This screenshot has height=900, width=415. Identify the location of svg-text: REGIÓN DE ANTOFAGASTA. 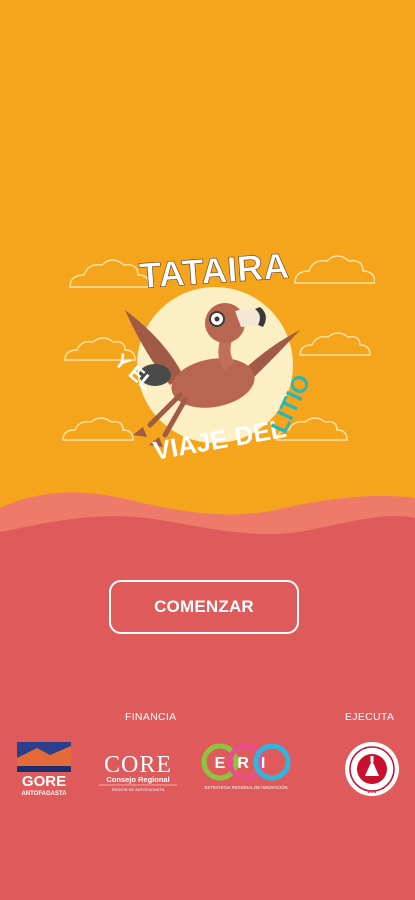
(138, 789).